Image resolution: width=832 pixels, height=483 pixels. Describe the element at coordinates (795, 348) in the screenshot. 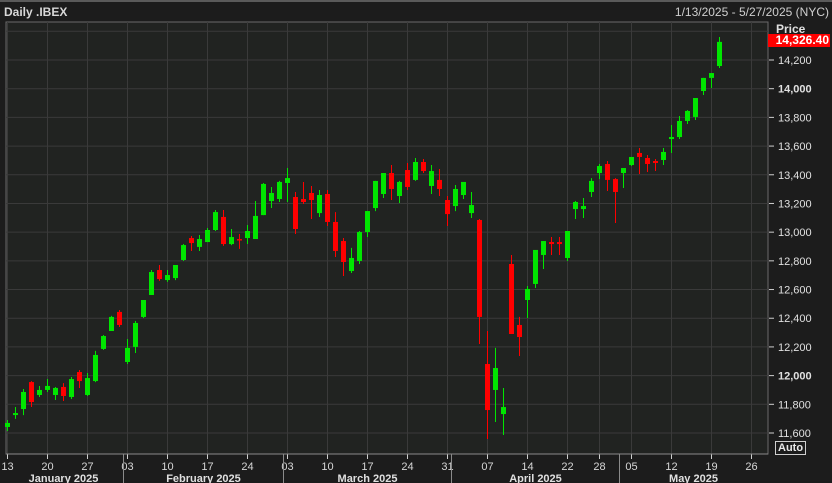

I see `price-label: 12,200` at that location.